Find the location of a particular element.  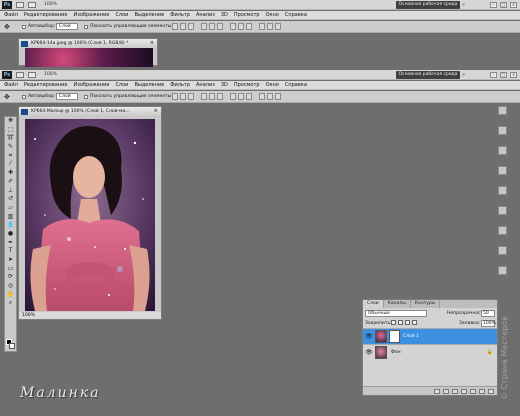

new-group-icon is located at coordinates (473, 391).